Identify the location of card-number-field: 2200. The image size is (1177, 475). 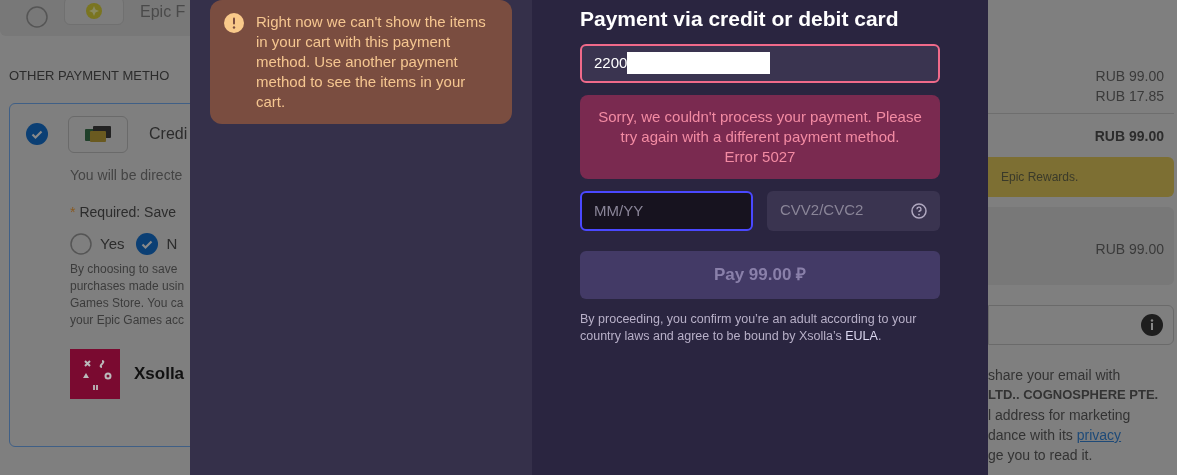
(760, 63).